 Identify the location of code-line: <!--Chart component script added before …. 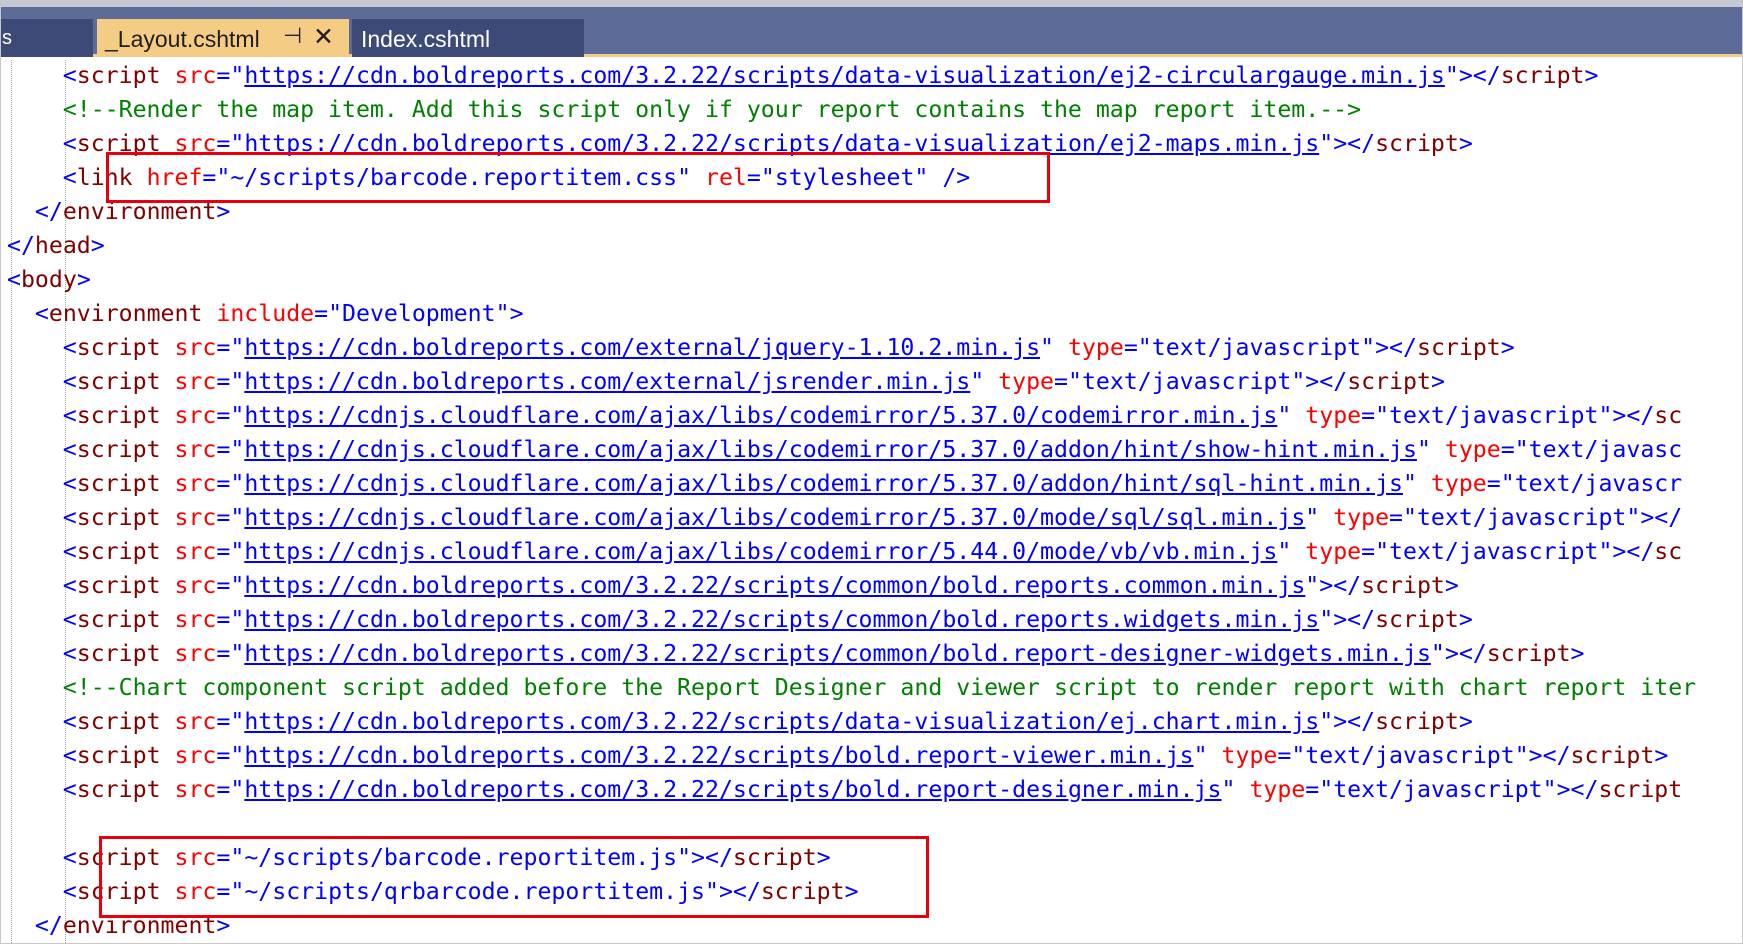
(879, 688).